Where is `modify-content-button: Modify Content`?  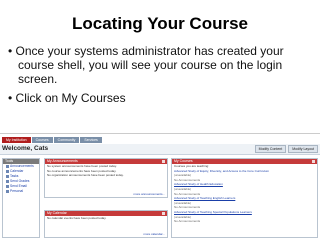
modify-content-button: Modify Content is located at coordinates (270, 149).